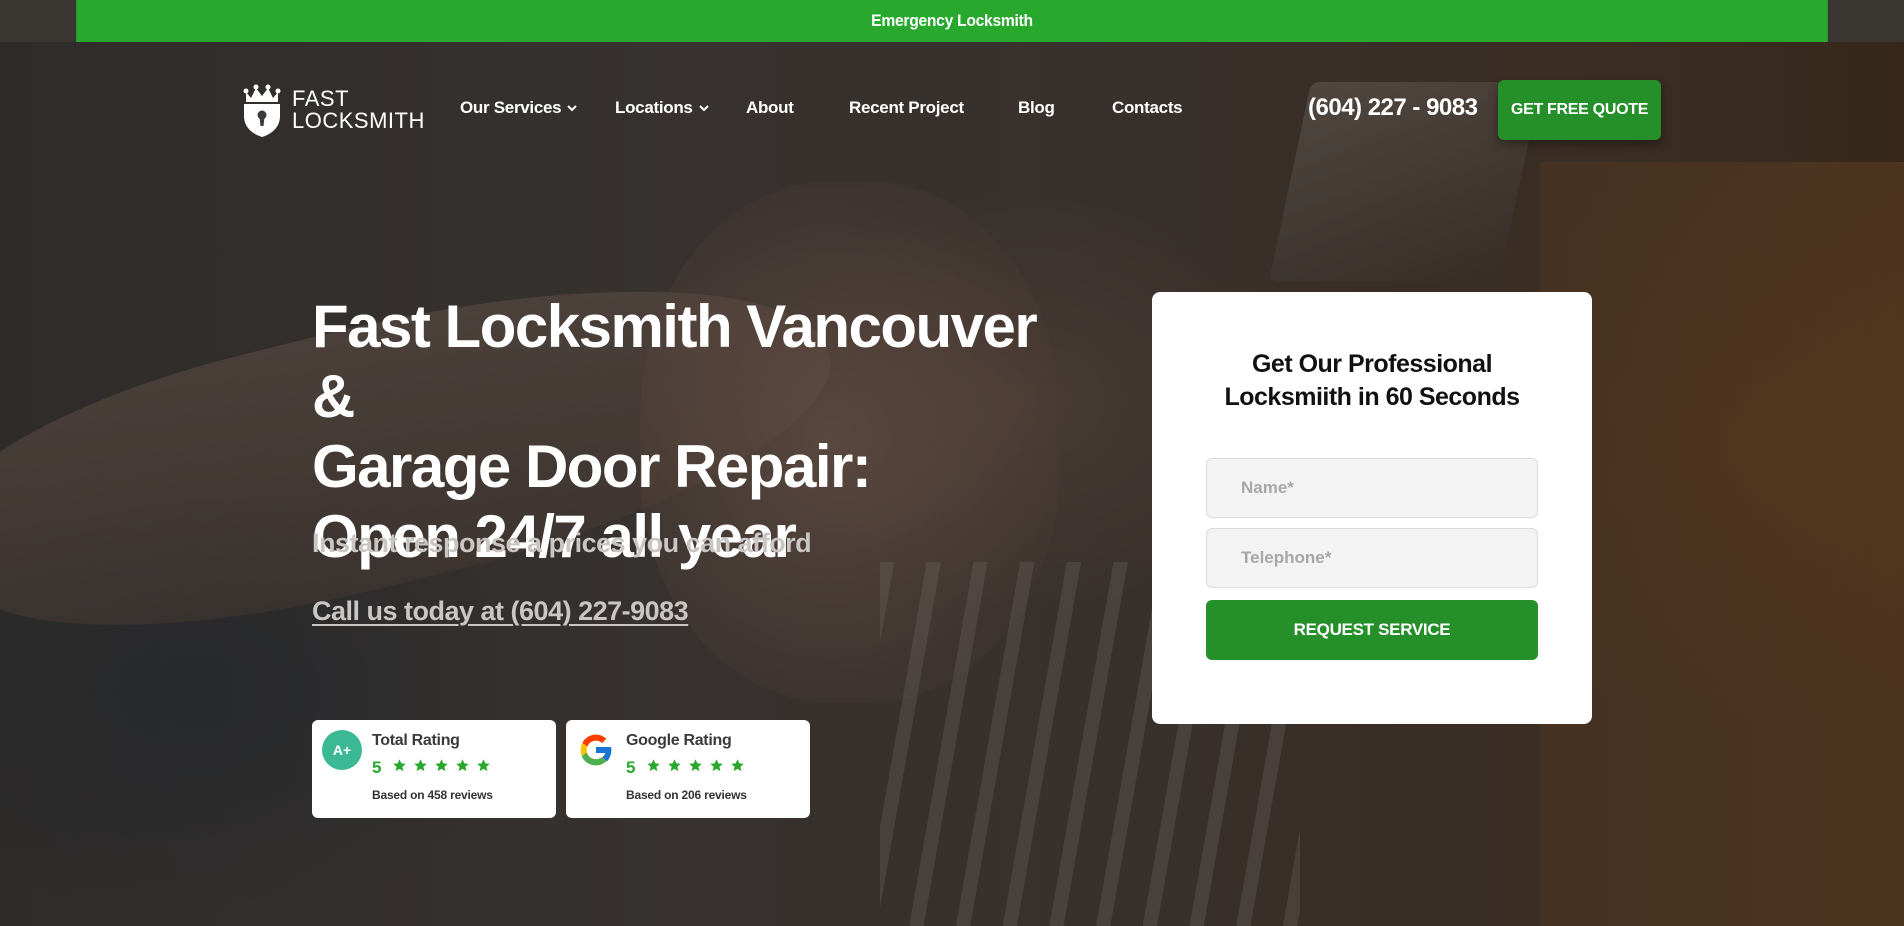 This screenshot has width=1904, height=926. What do you see at coordinates (416, 740) in the screenshot?
I see `rating-title: Total Rating` at bounding box center [416, 740].